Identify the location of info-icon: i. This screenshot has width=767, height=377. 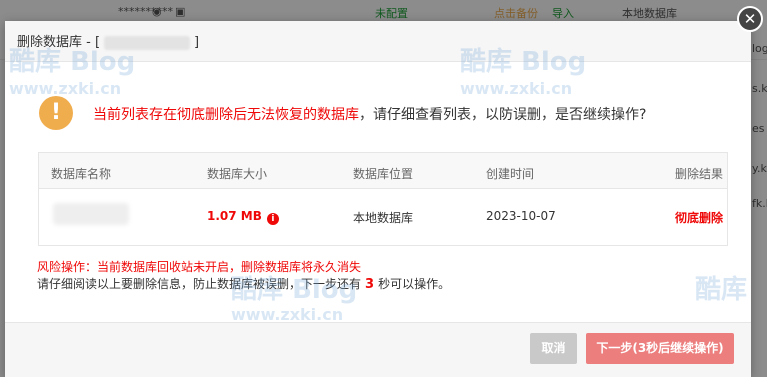
(272, 219).